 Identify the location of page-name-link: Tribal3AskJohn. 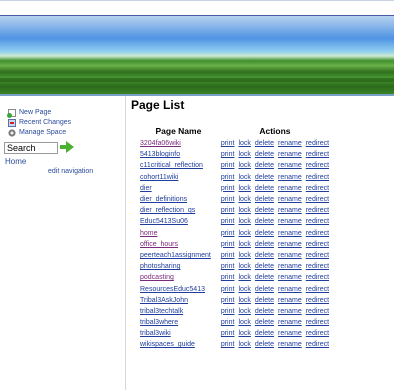
(178, 300).